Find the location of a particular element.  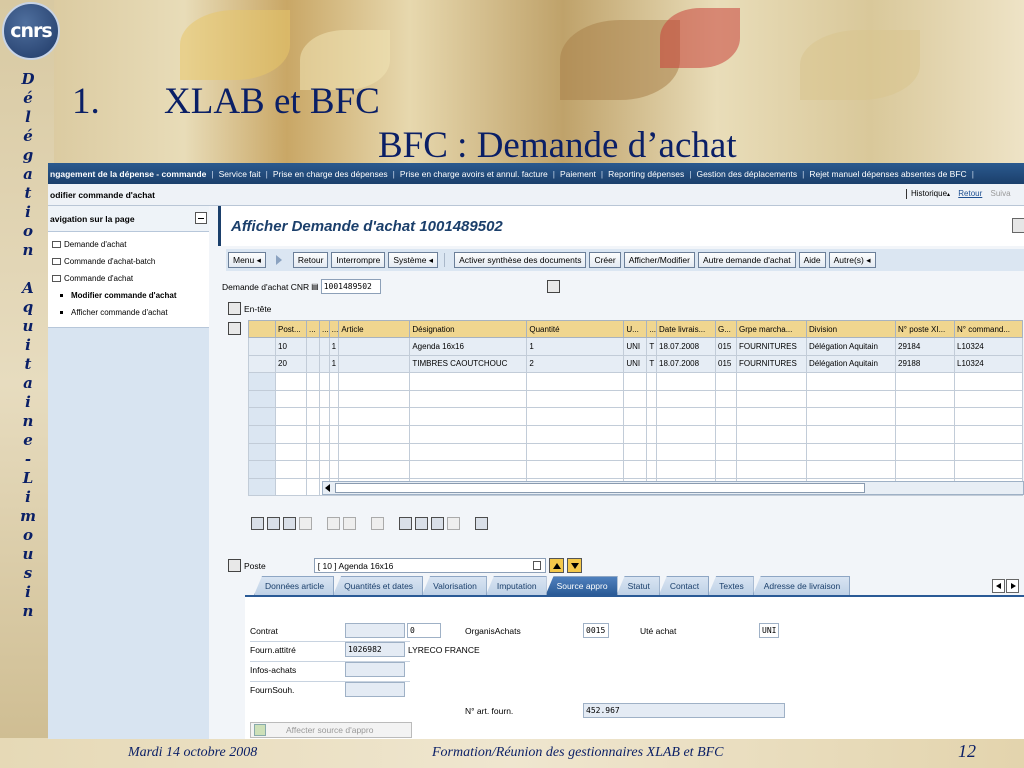

details-icon is located at coordinates (257, 523).